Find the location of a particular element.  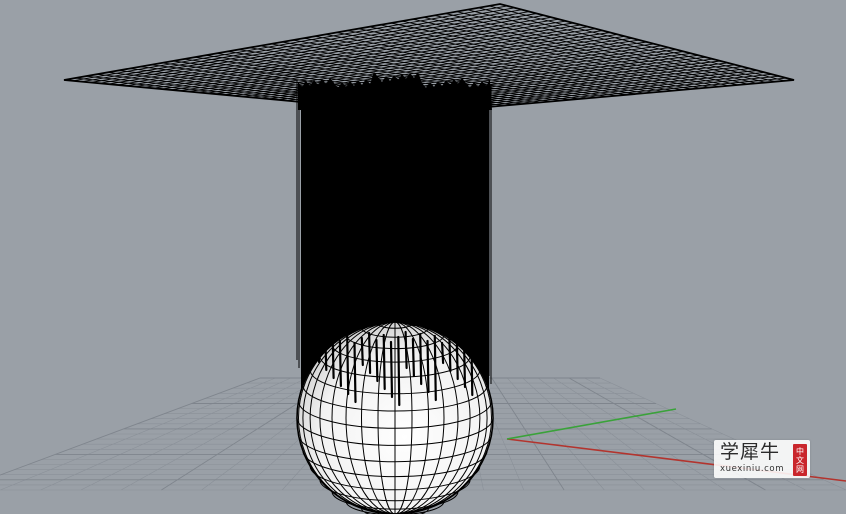

watermark-tag: 中 文 网 is located at coordinates (800, 460).